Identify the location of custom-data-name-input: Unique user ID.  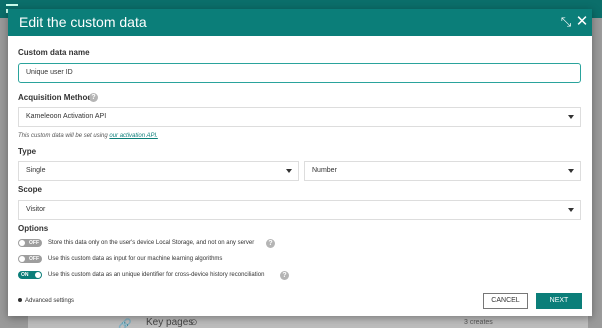
(299, 73).